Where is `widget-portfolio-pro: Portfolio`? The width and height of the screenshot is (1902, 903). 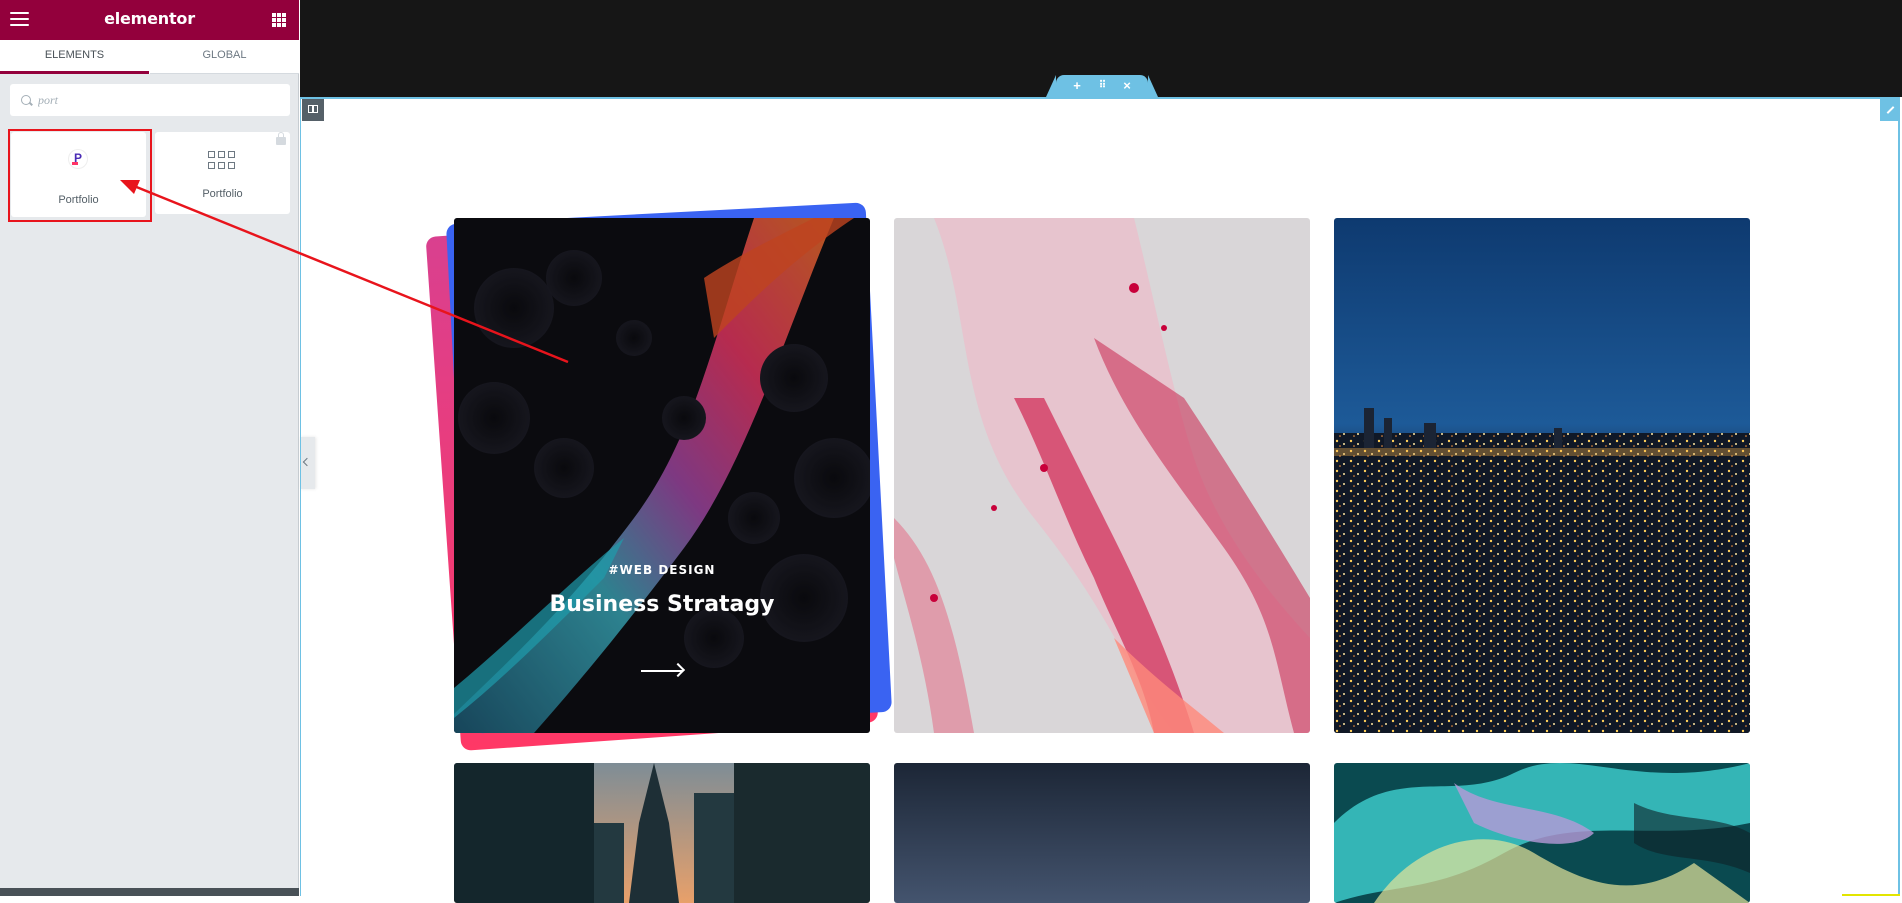 widget-portfolio-pro: Portfolio is located at coordinates (222, 173).